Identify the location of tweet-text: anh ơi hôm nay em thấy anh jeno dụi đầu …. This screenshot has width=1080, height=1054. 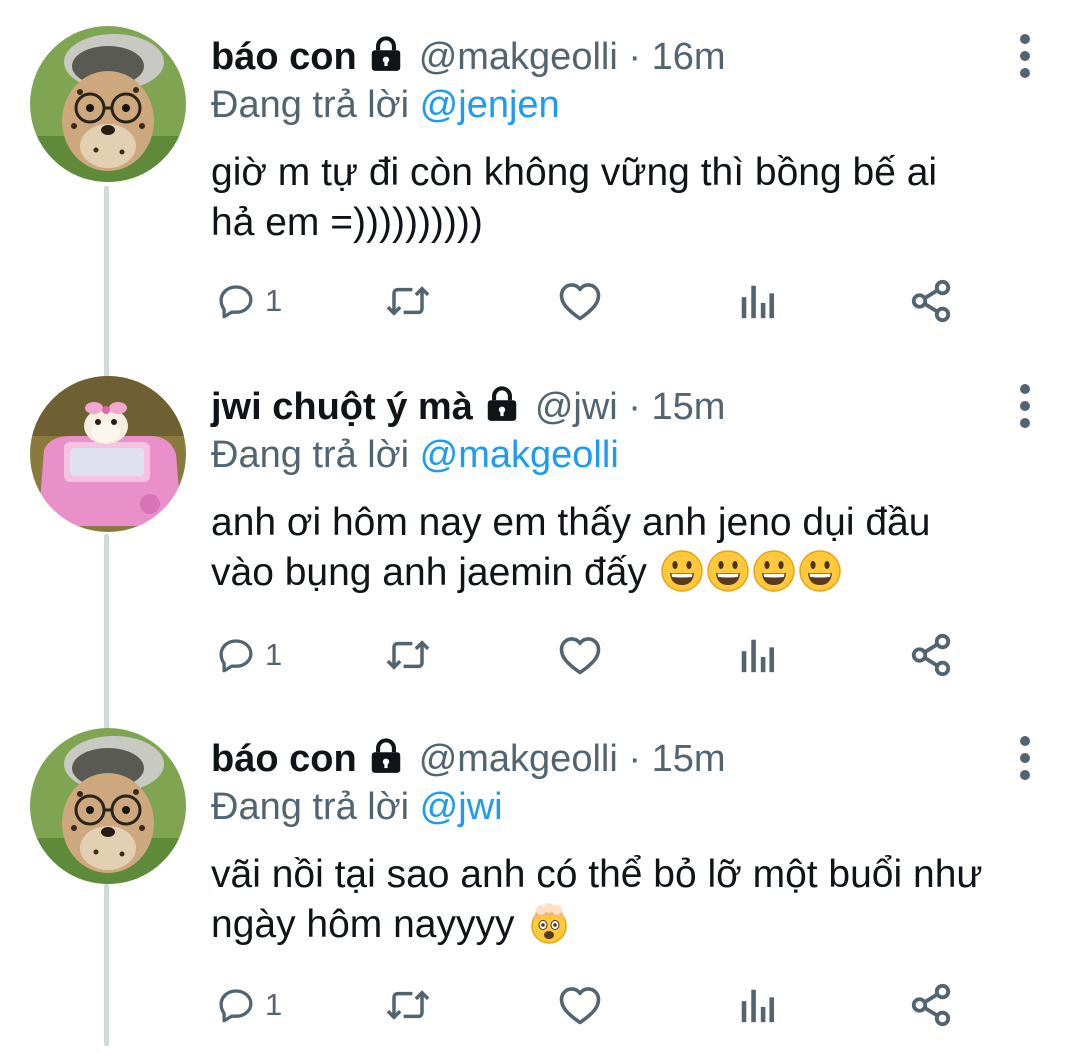
(631, 552).